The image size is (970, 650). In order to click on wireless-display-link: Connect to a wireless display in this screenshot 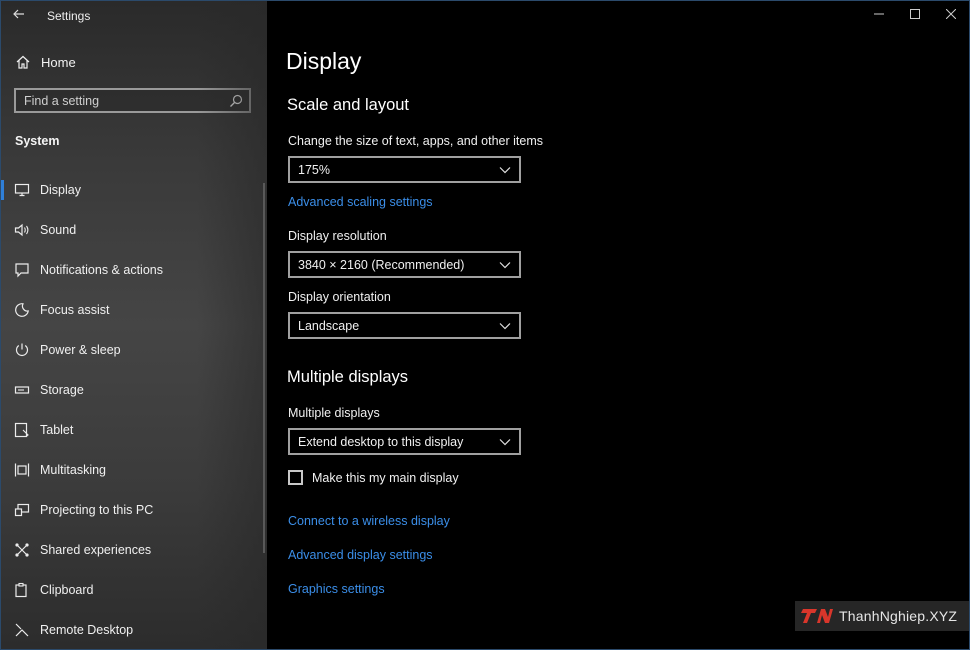, I will do `click(369, 521)`.